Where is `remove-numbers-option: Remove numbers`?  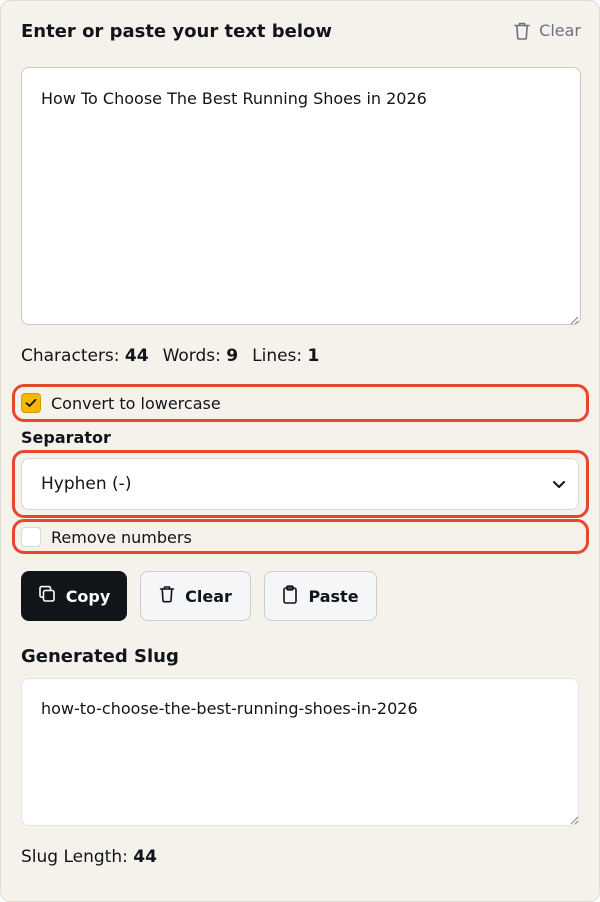
remove-numbers-option: Remove numbers is located at coordinates (106, 537).